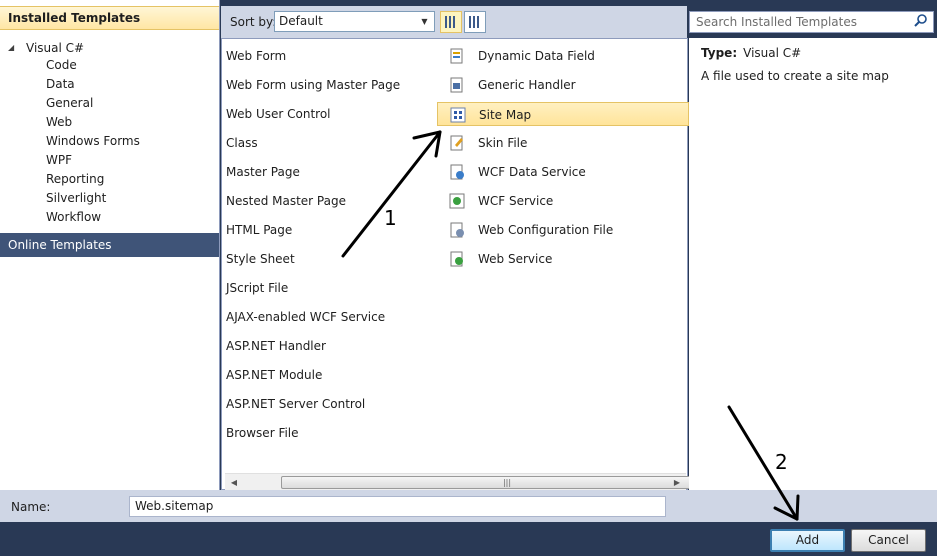 This screenshot has width=937, height=556. What do you see at coordinates (503, 143) in the screenshot?
I see `template-label: Skin File` at bounding box center [503, 143].